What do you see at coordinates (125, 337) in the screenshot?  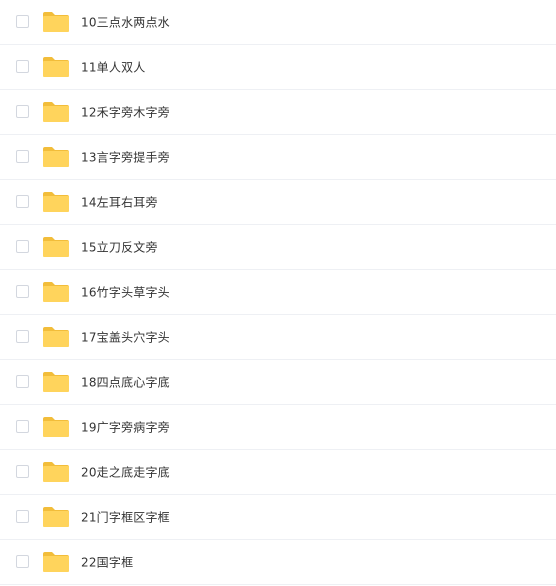 I see `file-name: 17宝盖头穴字头` at bounding box center [125, 337].